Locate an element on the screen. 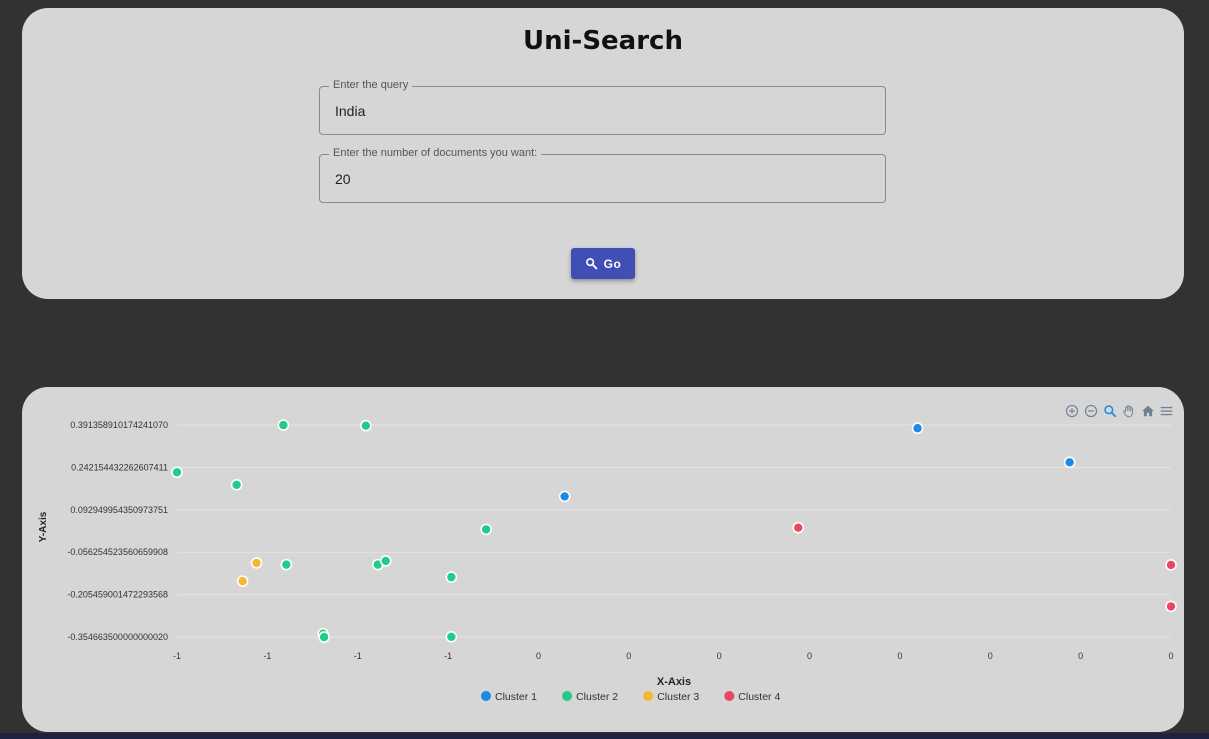  query-field: Enter the query is located at coordinates (602, 107).